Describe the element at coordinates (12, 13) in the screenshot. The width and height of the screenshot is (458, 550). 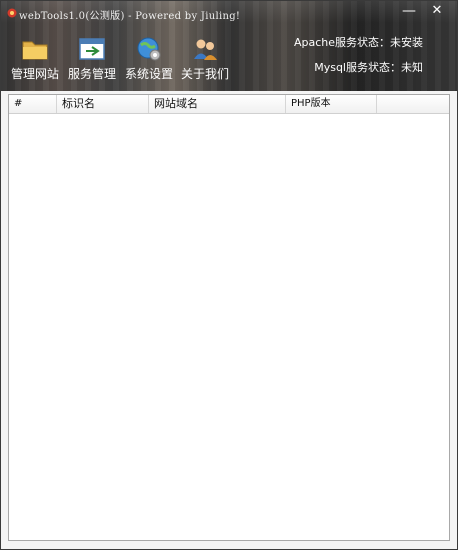
I see `app-icon` at that location.